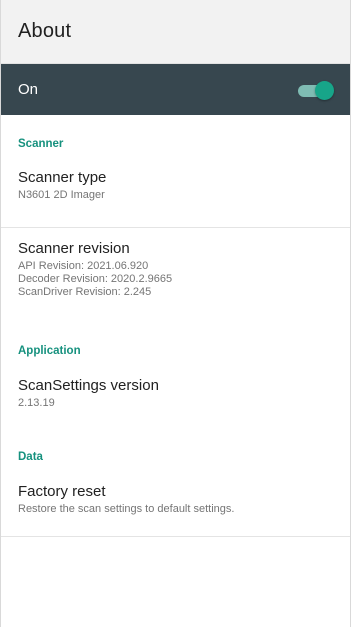 This screenshot has width=351, height=627. Describe the element at coordinates (61, 195) in the screenshot. I see `pref-summary: N3601 2D Imager` at that location.